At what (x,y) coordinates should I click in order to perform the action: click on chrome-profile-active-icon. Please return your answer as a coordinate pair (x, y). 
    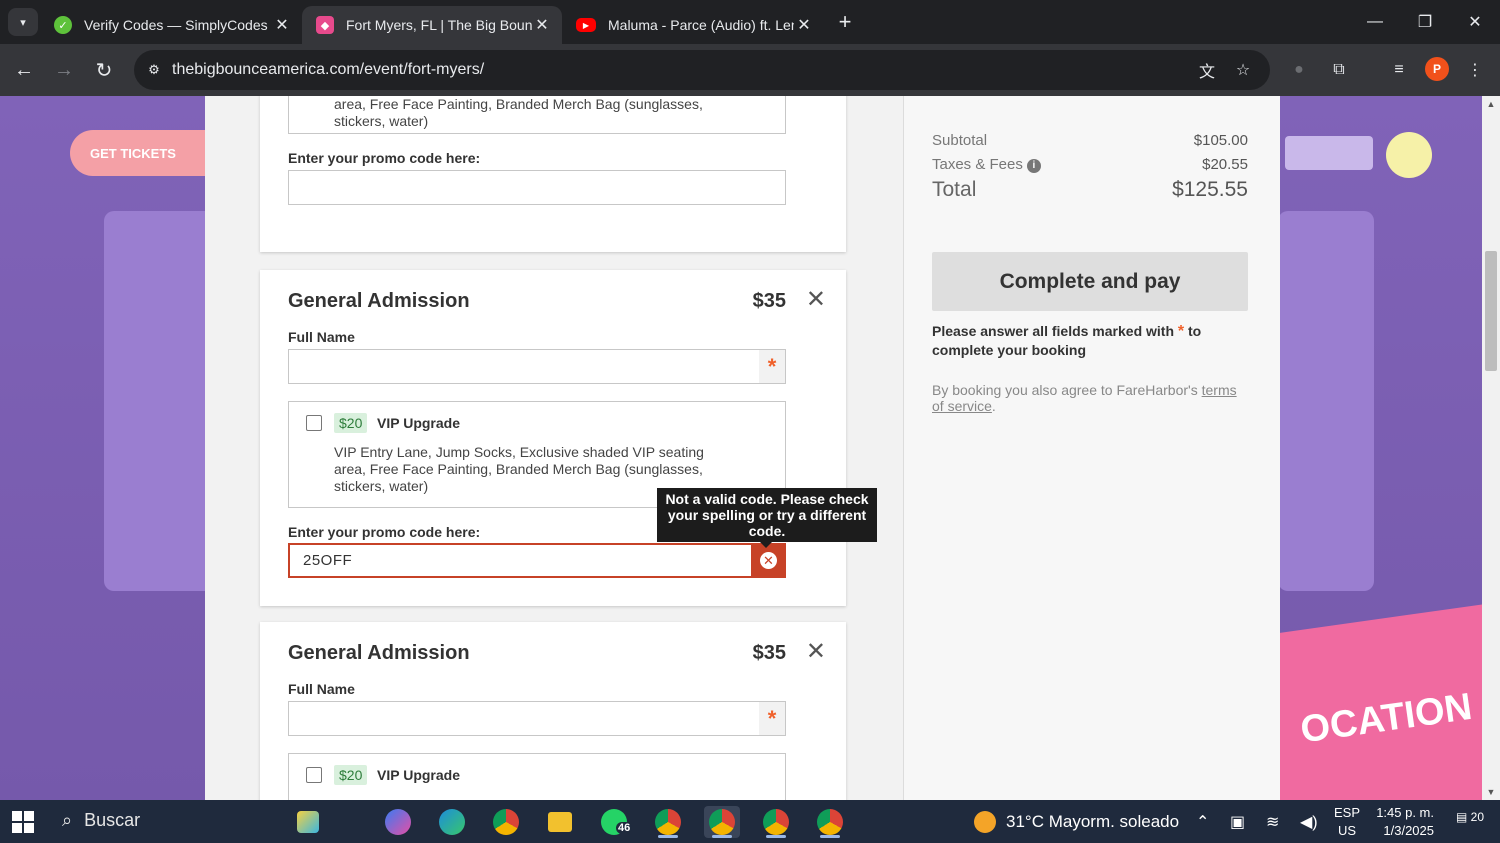
    Looking at the image, I should click on (722, 822).